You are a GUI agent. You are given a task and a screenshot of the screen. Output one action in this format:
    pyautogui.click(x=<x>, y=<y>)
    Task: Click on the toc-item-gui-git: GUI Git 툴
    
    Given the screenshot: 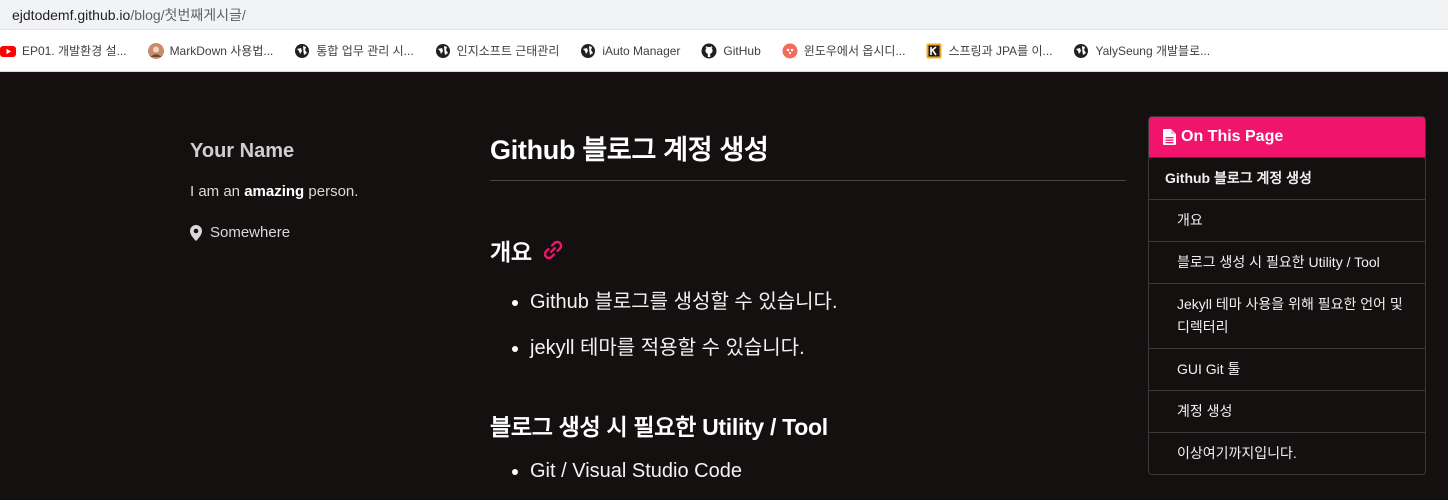 What is the action you would take?
    pyautogui.click(x=1287, y=369)
    